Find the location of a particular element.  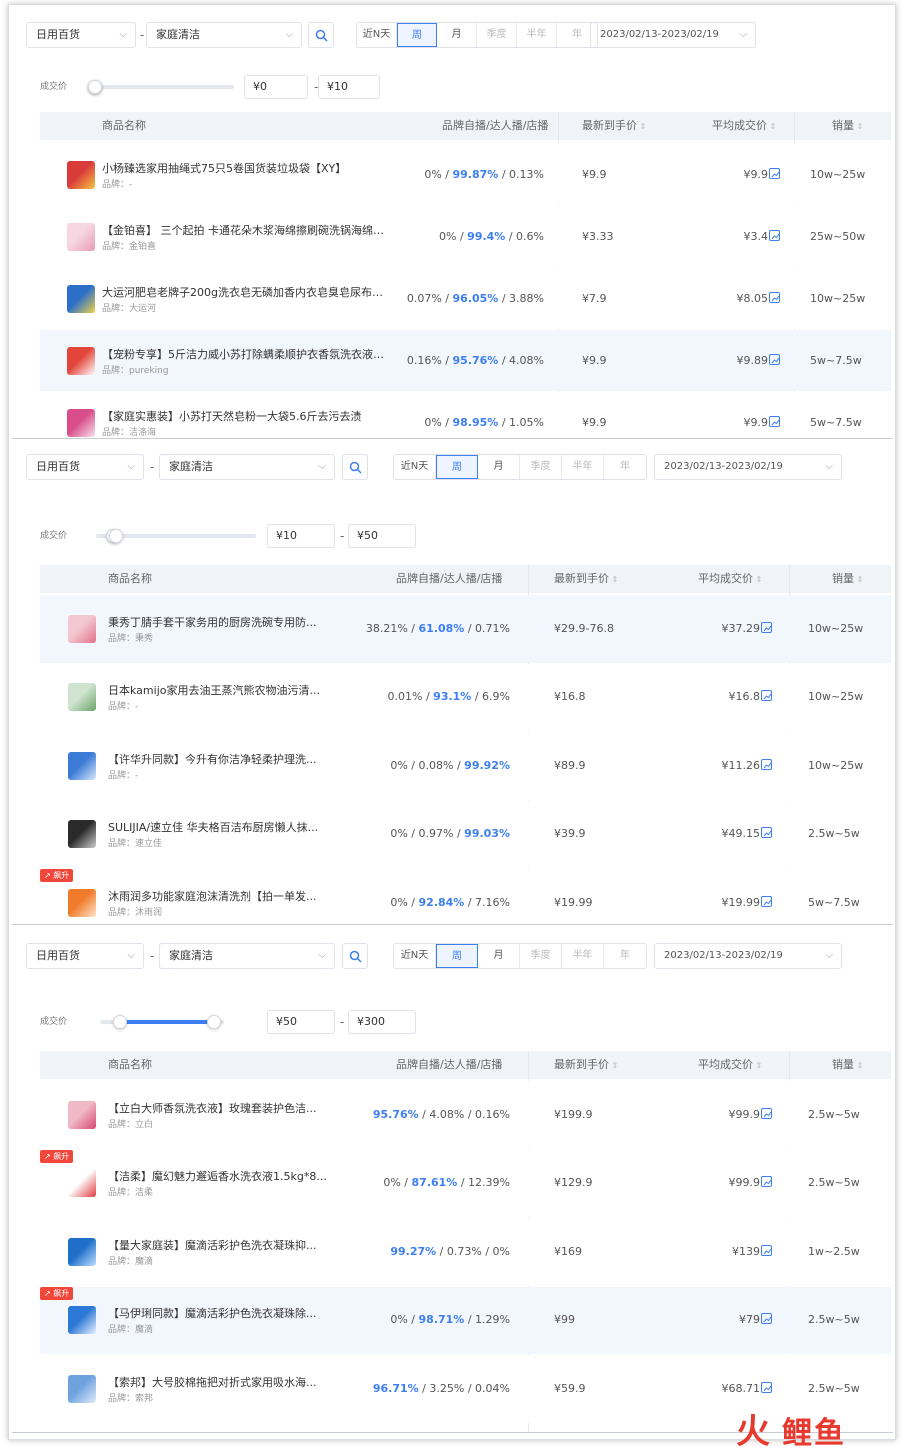

product-name-link: 【家庭实惠装】小苏打天然皂粉一大袋5.6斤去污去渍 is located at coordinates (247, 416).